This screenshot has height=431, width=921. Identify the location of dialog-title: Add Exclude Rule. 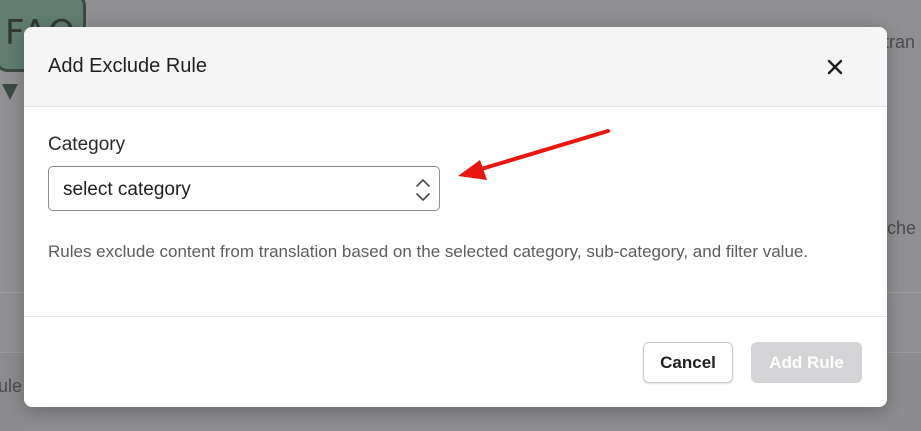
(127, 66).